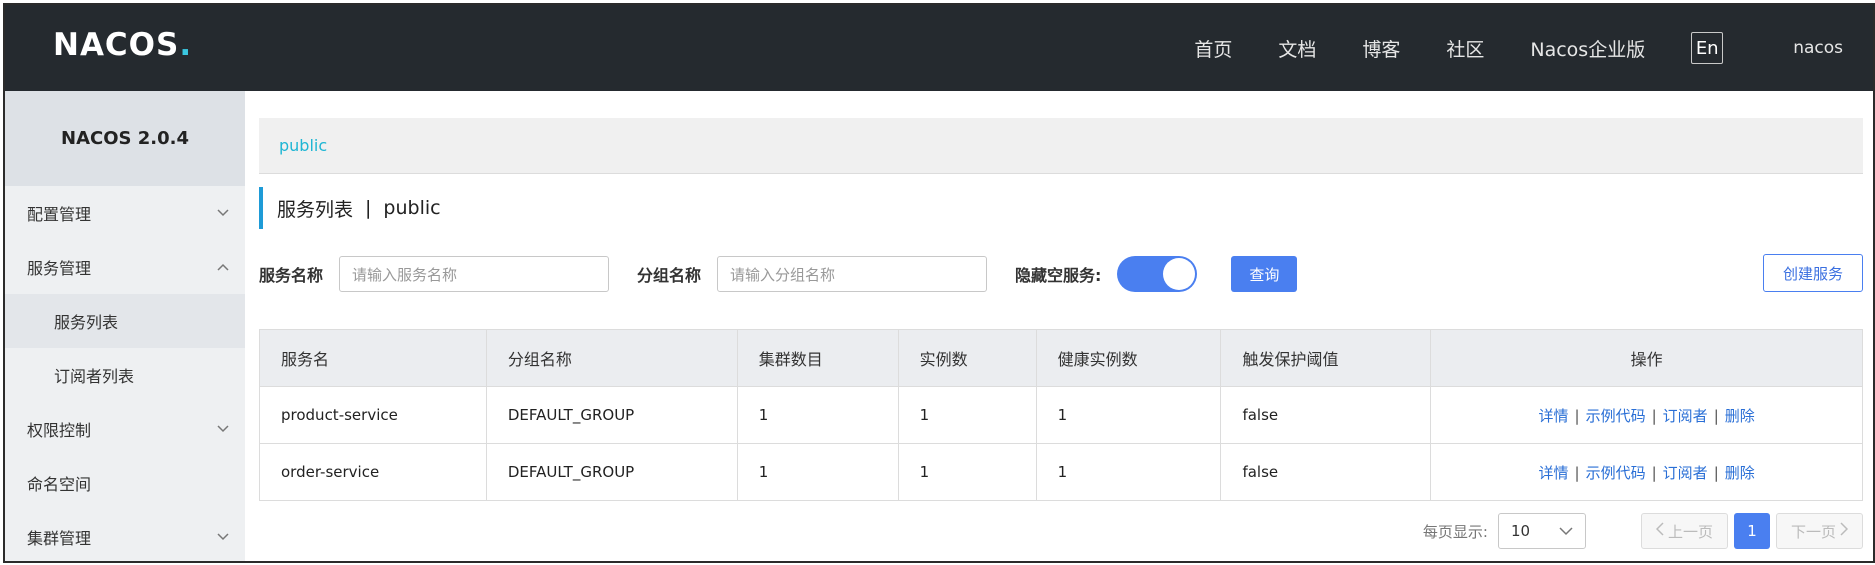  Describe the element at coordinates (1326, 358) in the screenshot. I see `col-protect-threshold: 触发保护阈值` at that location.